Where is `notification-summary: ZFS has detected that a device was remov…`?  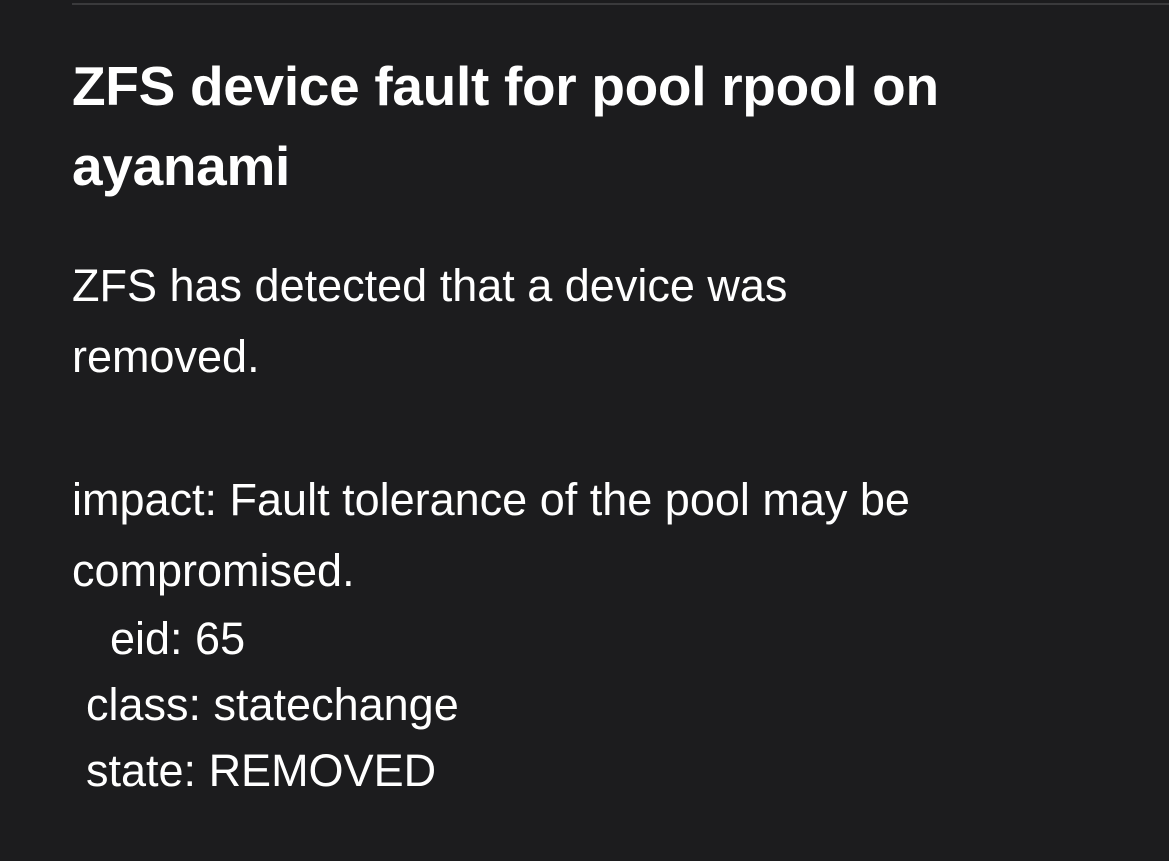 notification-summary: ZFS has detected that a device was remov… is located at coordinates (430, 321).